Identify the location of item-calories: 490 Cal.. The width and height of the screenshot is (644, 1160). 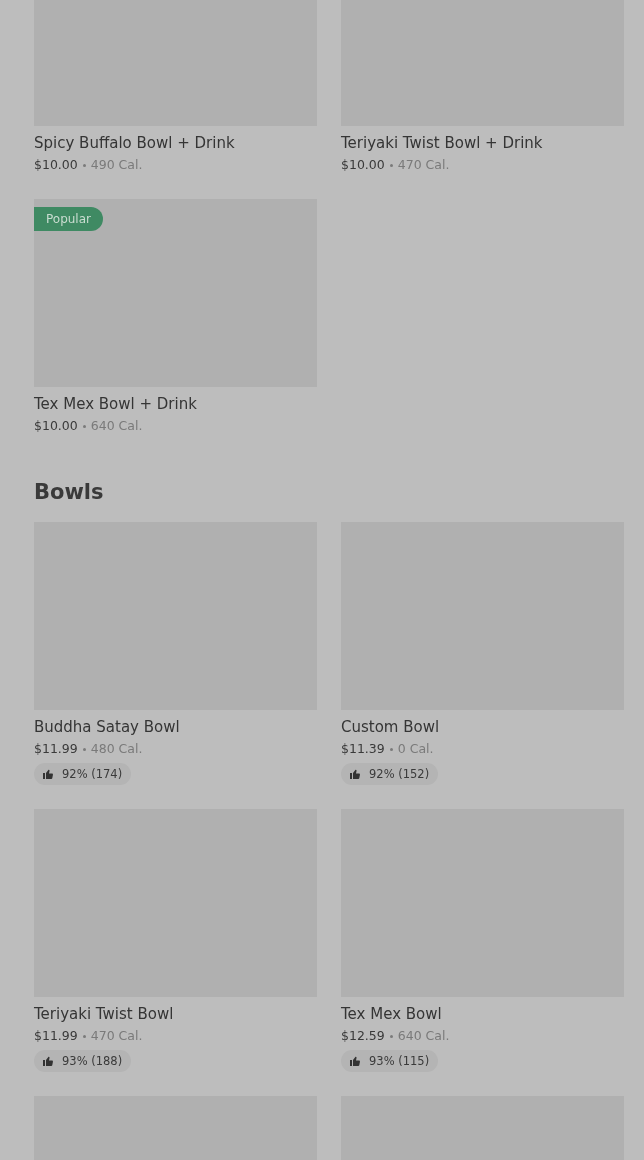
(116, 165).